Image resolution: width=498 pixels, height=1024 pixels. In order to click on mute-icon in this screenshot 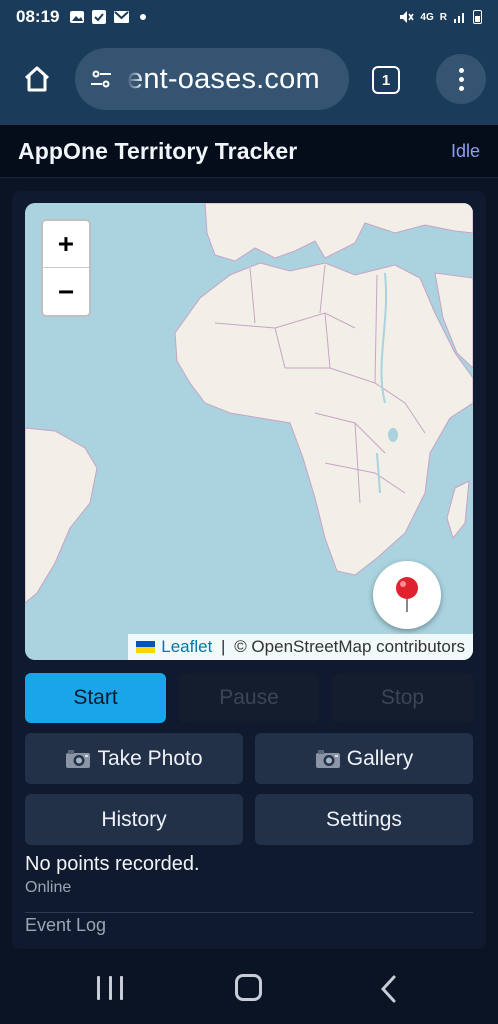, I will do `click(407, 17)`.